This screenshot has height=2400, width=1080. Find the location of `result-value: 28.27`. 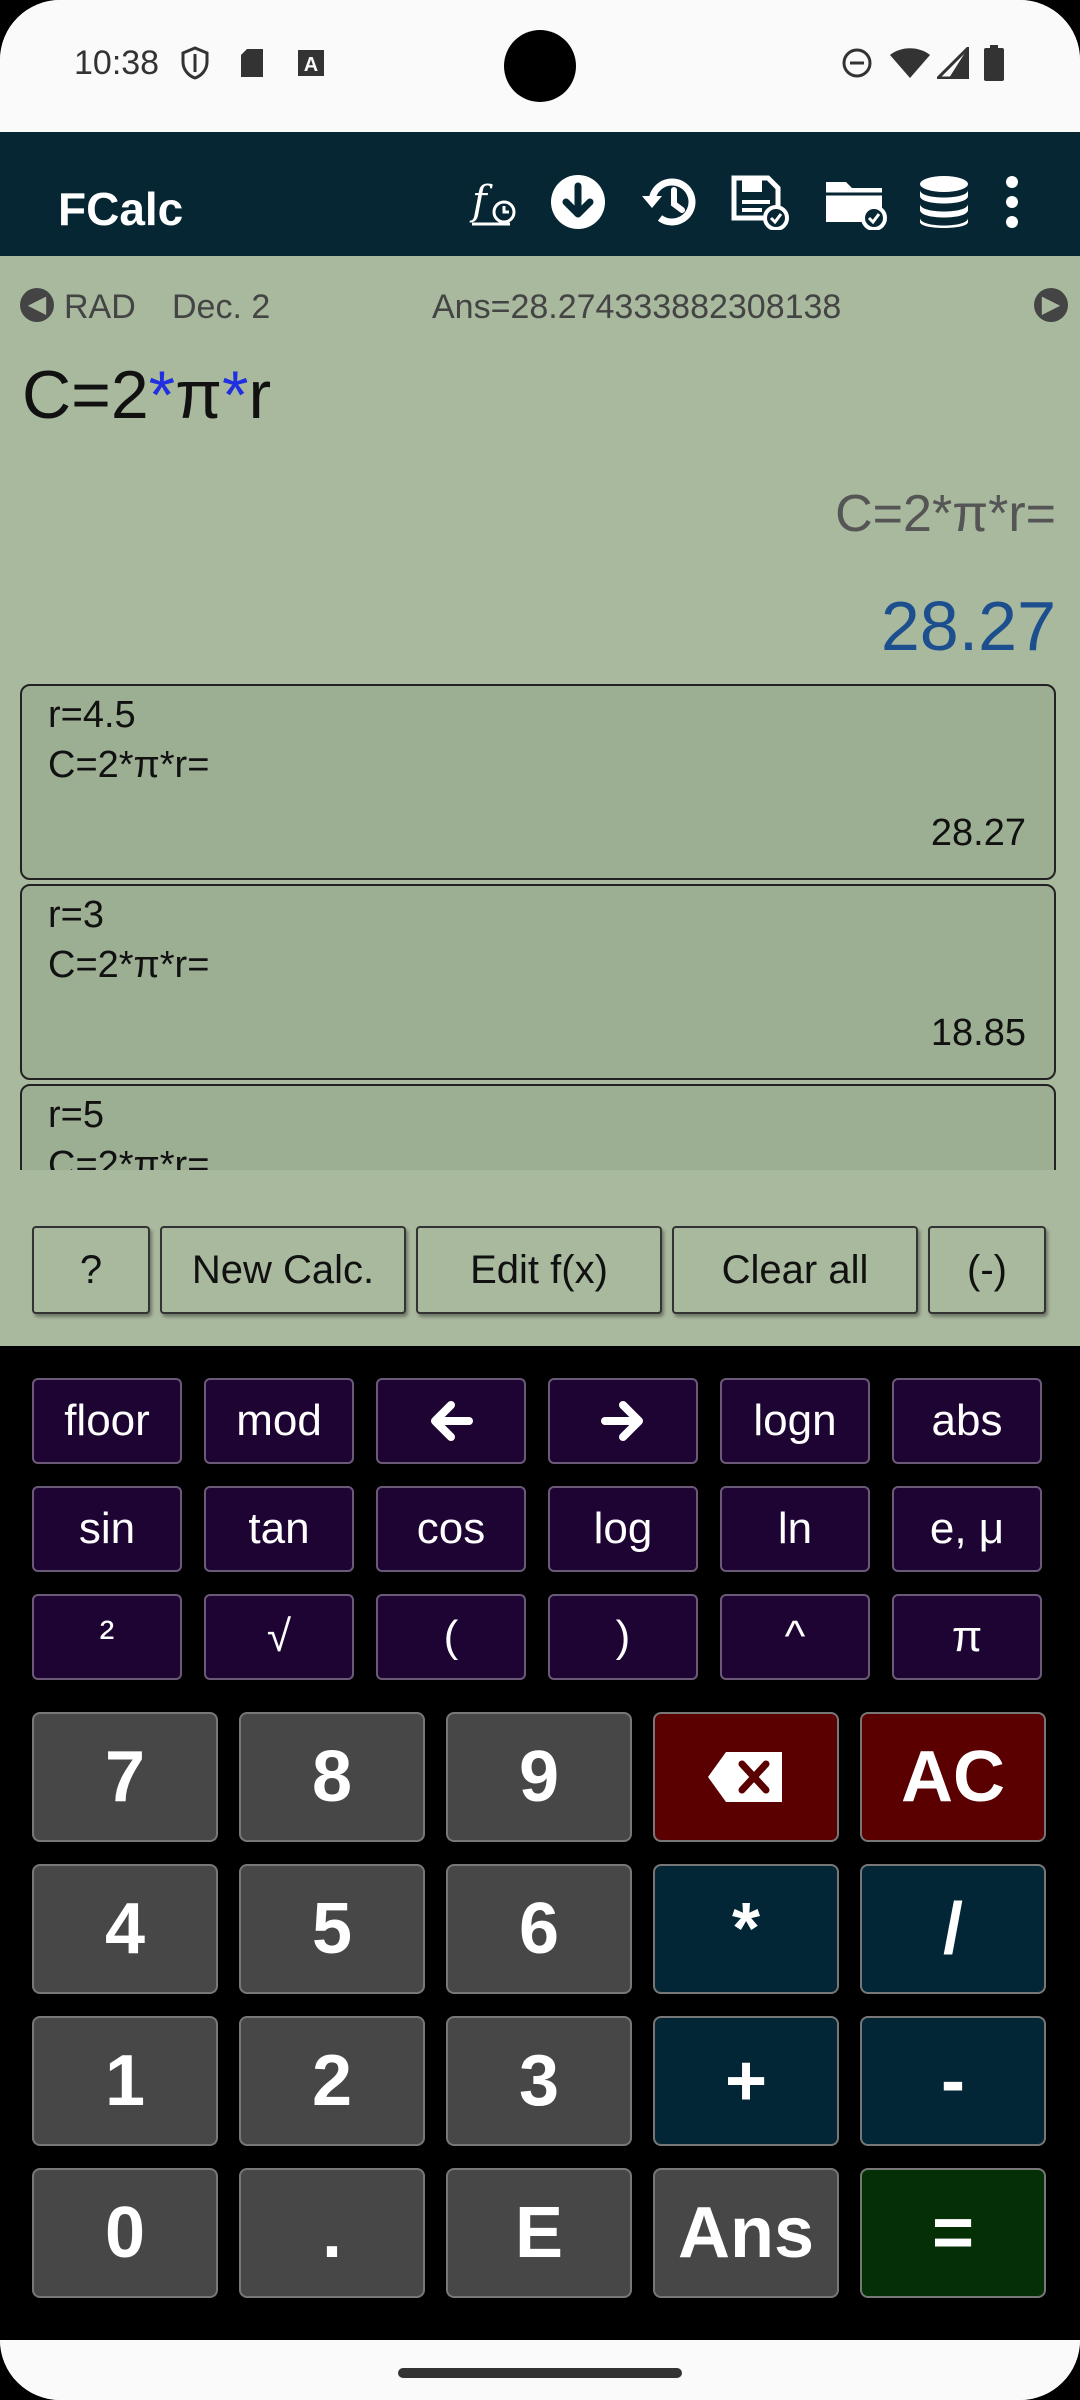

result-value: 28.27 is located at coordinates (968, 626).